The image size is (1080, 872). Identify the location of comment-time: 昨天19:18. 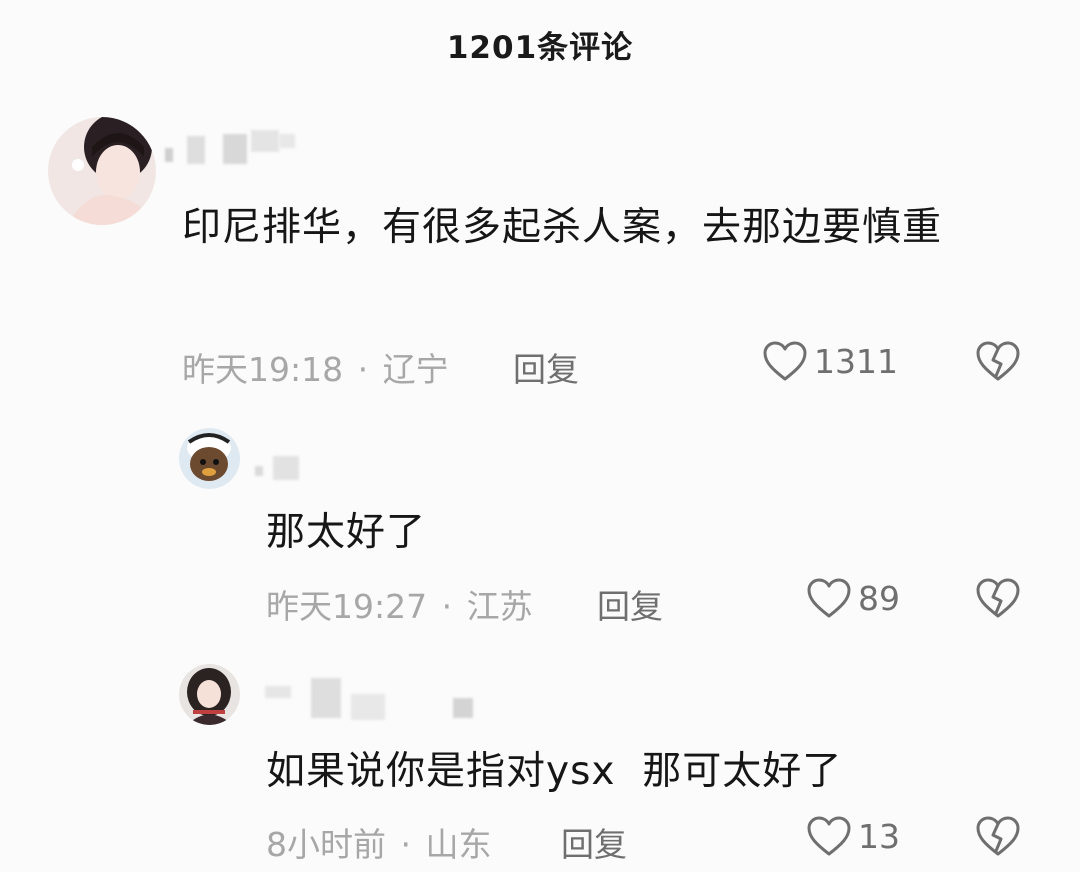
(263, 369).